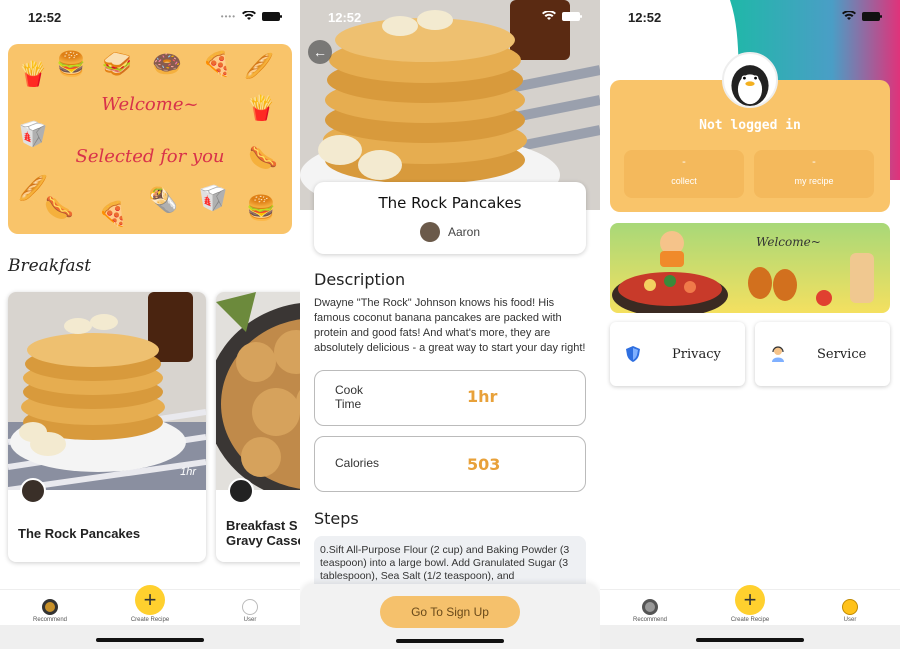 This screenshot has width=900, height=649. Describe the element at coordinates (360, 279) in the screenshot. I see `description-heading: Description` at that location.